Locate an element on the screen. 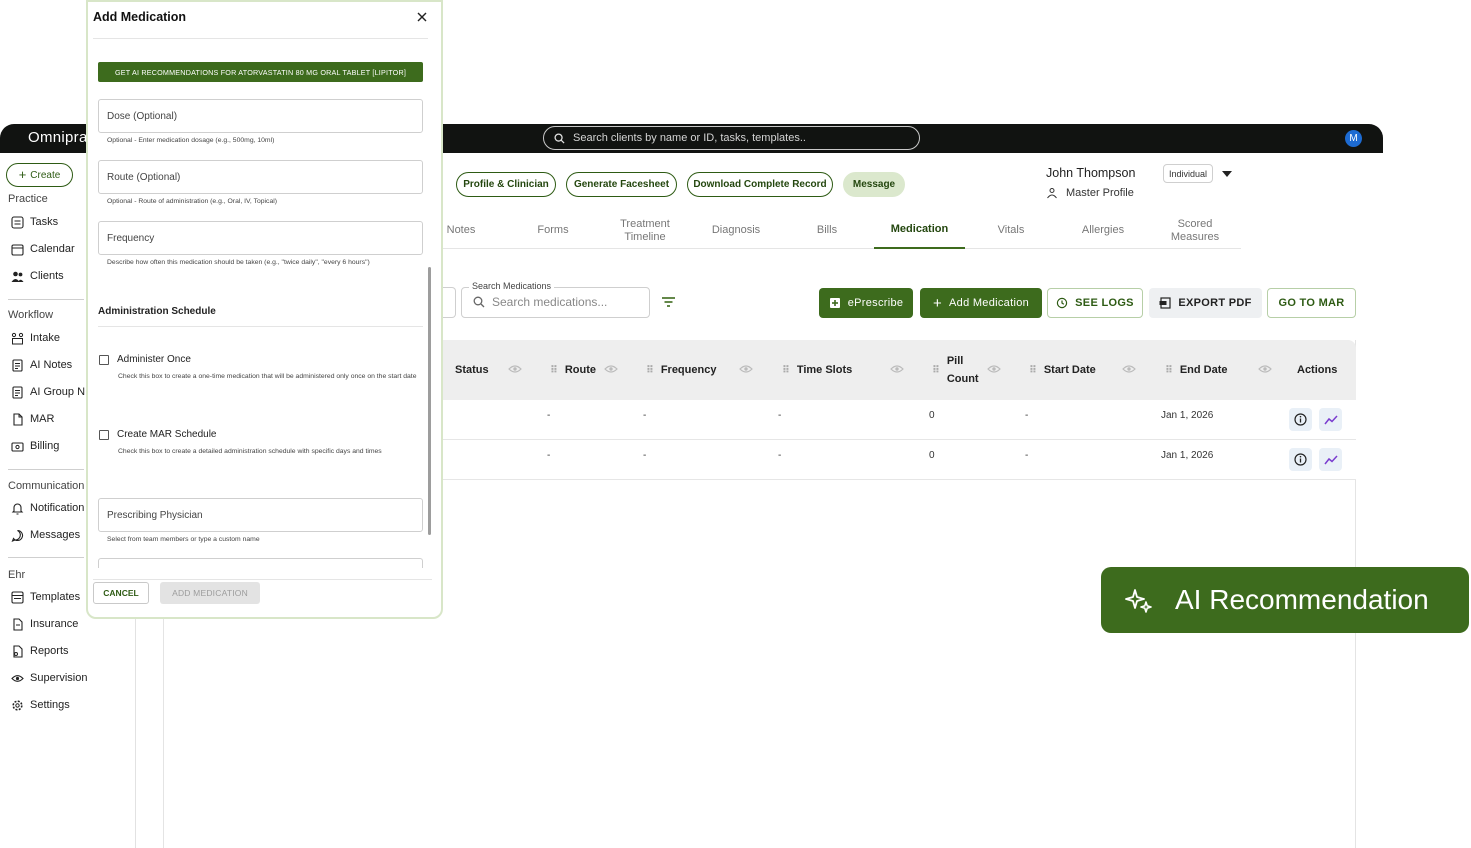 The width and height of the screenshot is (1471, 848). go-to-mar-button: GO TO MAR is located at coordinates (1311, 303).